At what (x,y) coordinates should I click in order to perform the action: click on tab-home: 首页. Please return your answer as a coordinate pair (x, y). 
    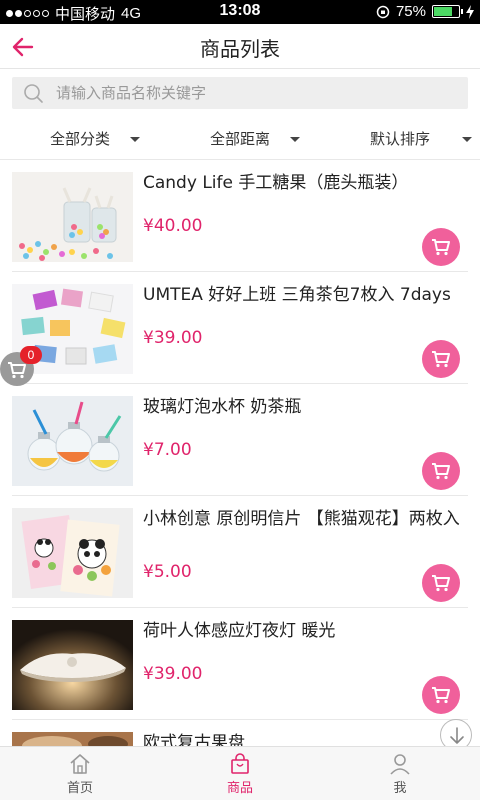
    Looking at the image, I should click on (80, 773).